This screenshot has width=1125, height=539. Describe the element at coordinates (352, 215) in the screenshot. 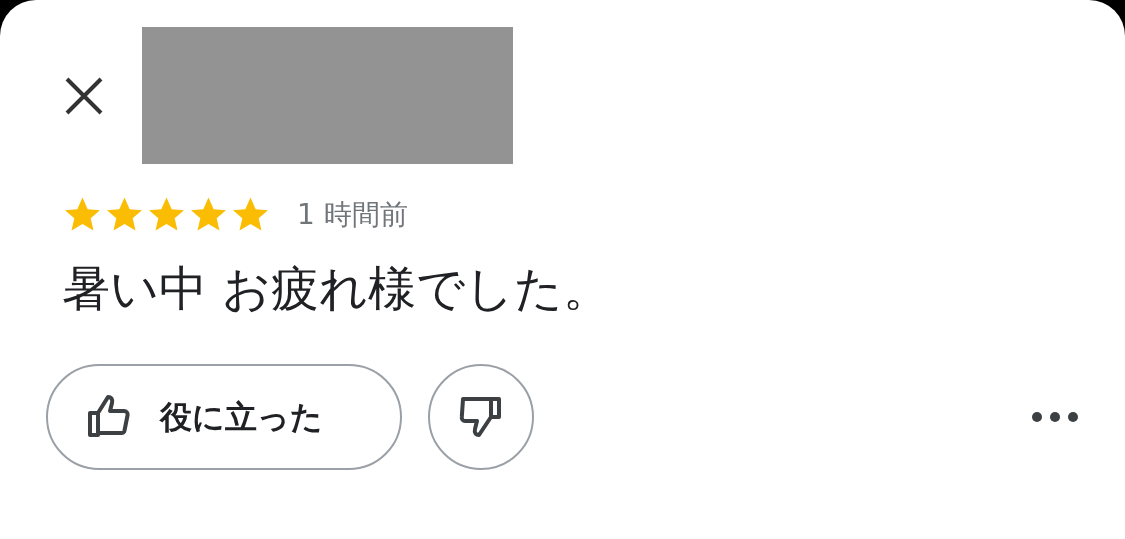

I see `review-time: 1 時間前` at that location.